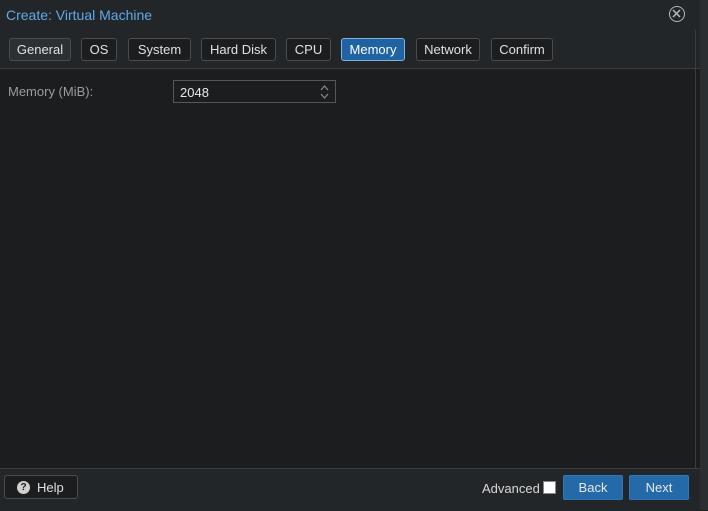  I want to click on tab-memory: Memory, so click(373, 49).